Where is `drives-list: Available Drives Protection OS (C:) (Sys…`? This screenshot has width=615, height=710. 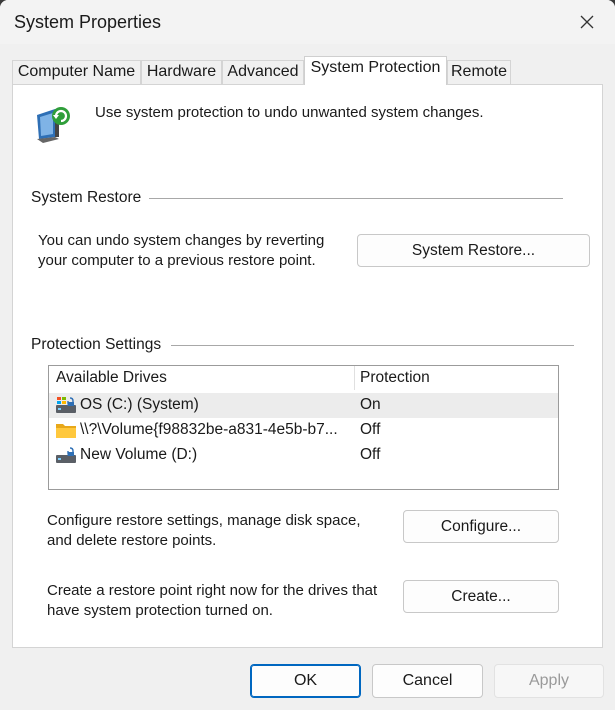
drives-list: Available Drives Protection OS (C:) (Sys… is located at coordinates (303, 427).